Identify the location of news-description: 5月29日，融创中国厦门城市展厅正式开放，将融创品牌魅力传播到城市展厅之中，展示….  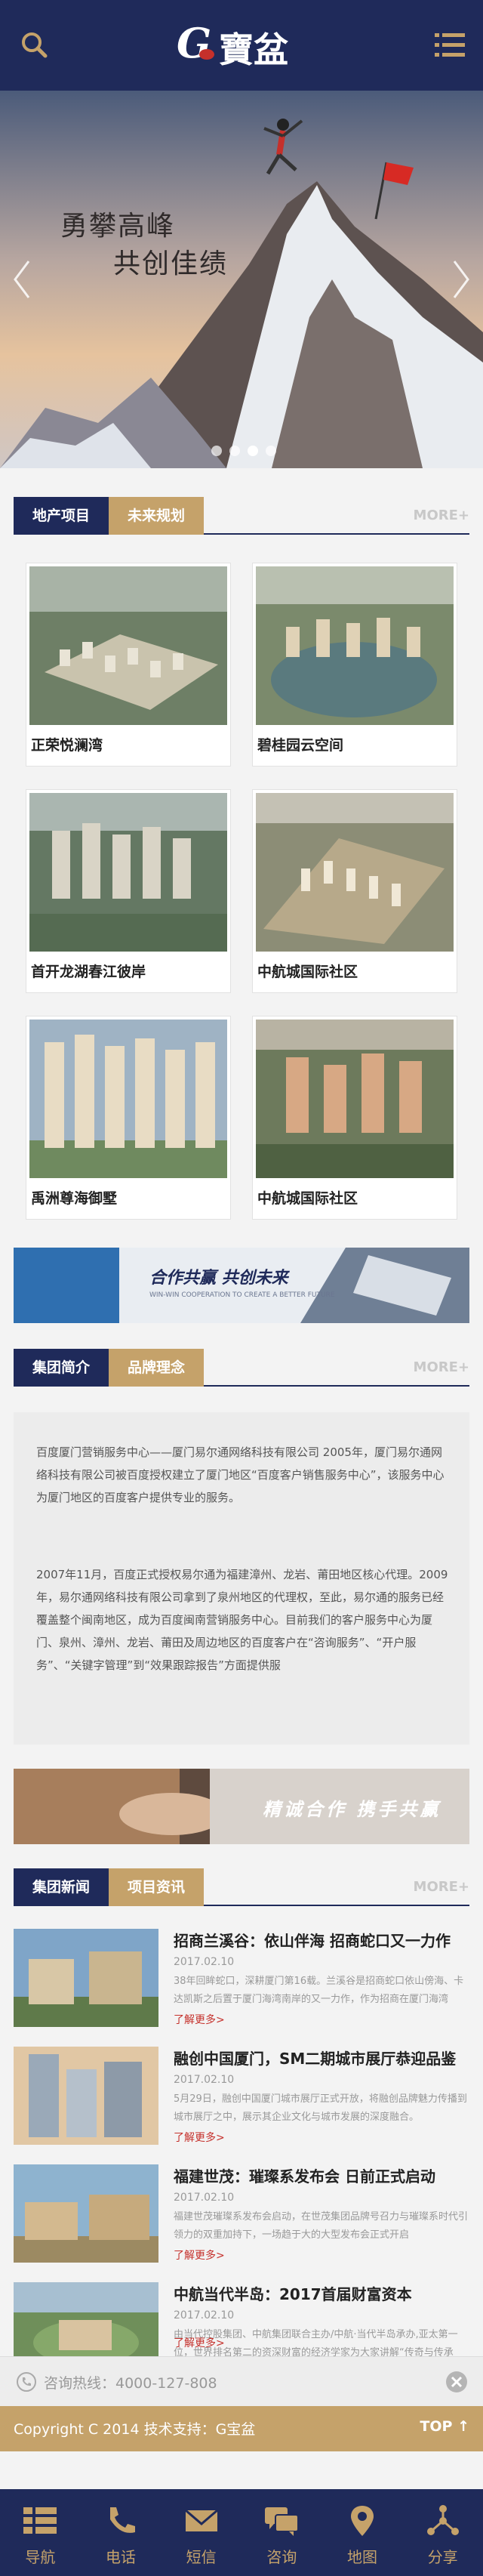
(320, 2108).